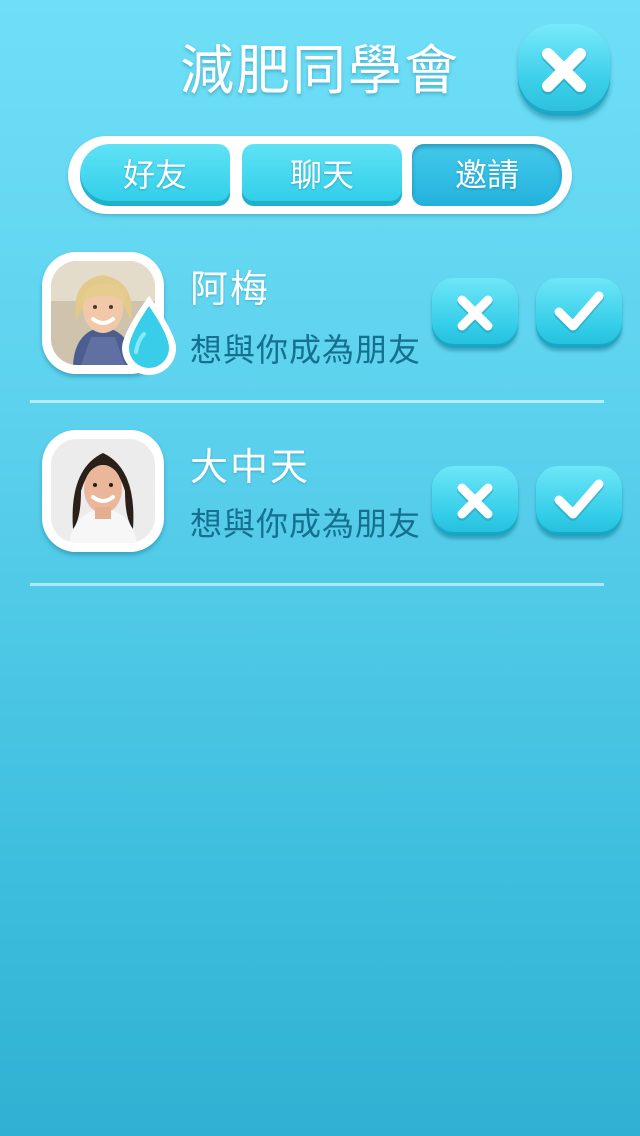 The height and width of the screenshot is (1136, 640). I want to click on tab-bar: 好友 聊天 邀請, so click(320, 175).